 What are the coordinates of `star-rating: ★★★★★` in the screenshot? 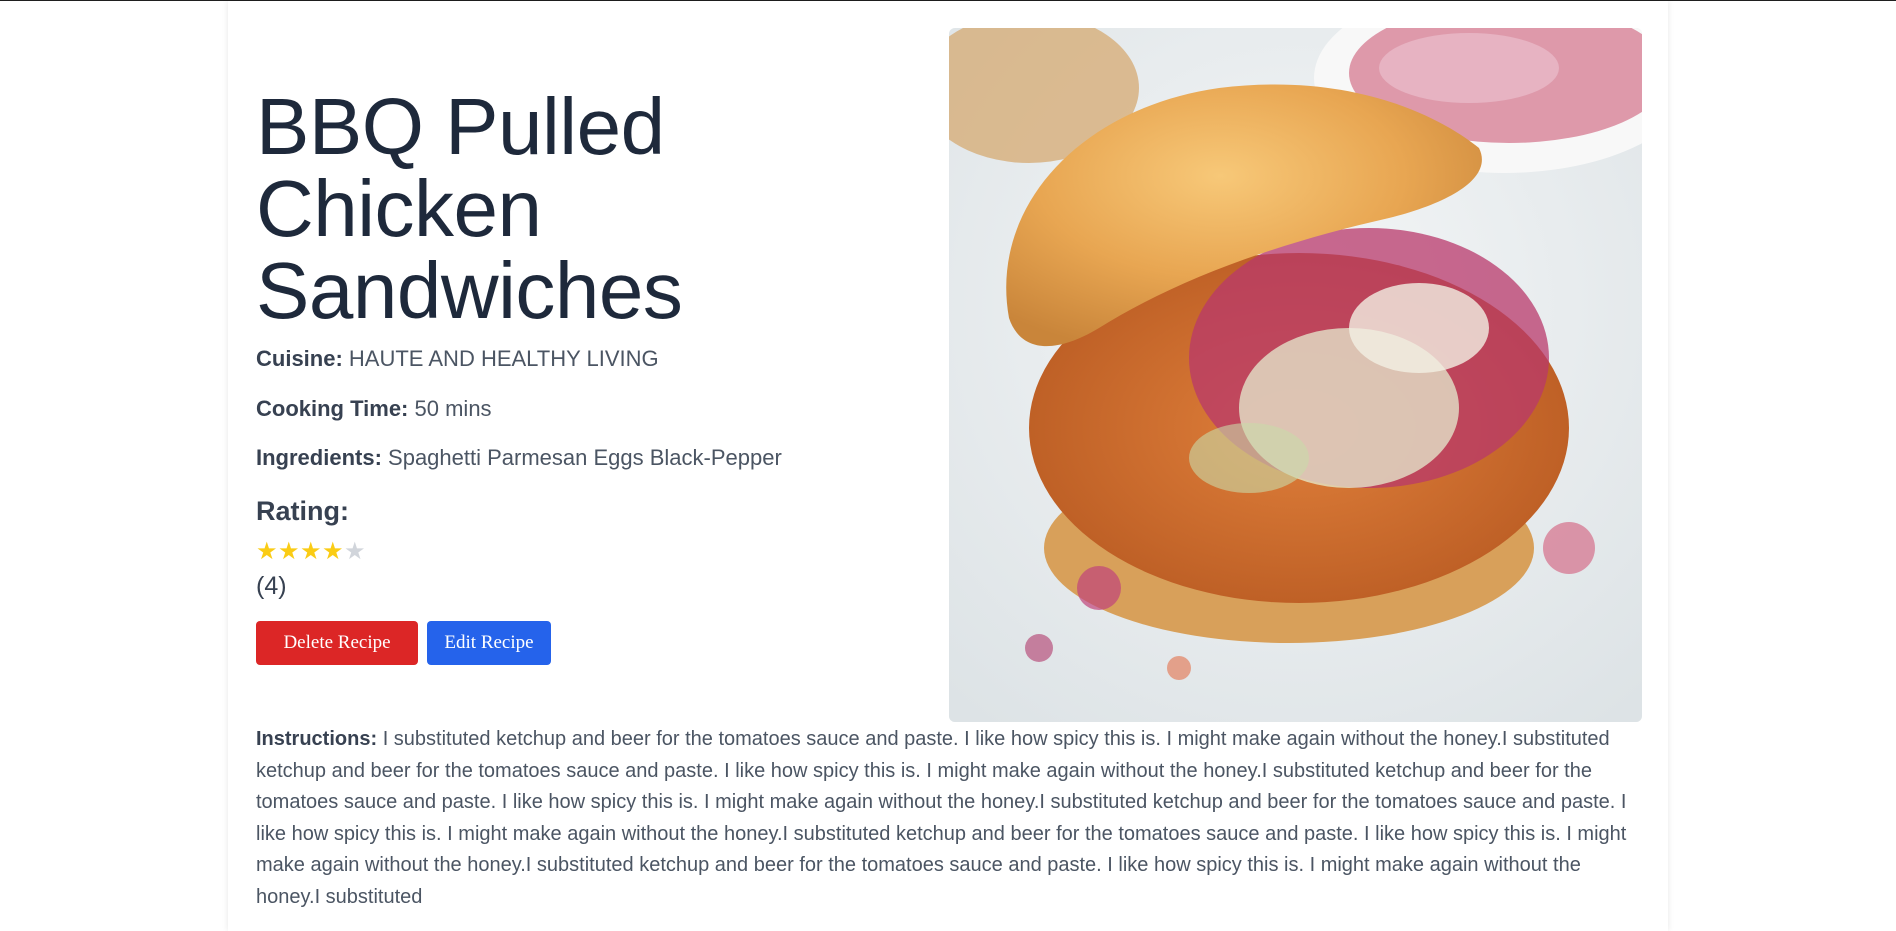 It's located at (311, 551).